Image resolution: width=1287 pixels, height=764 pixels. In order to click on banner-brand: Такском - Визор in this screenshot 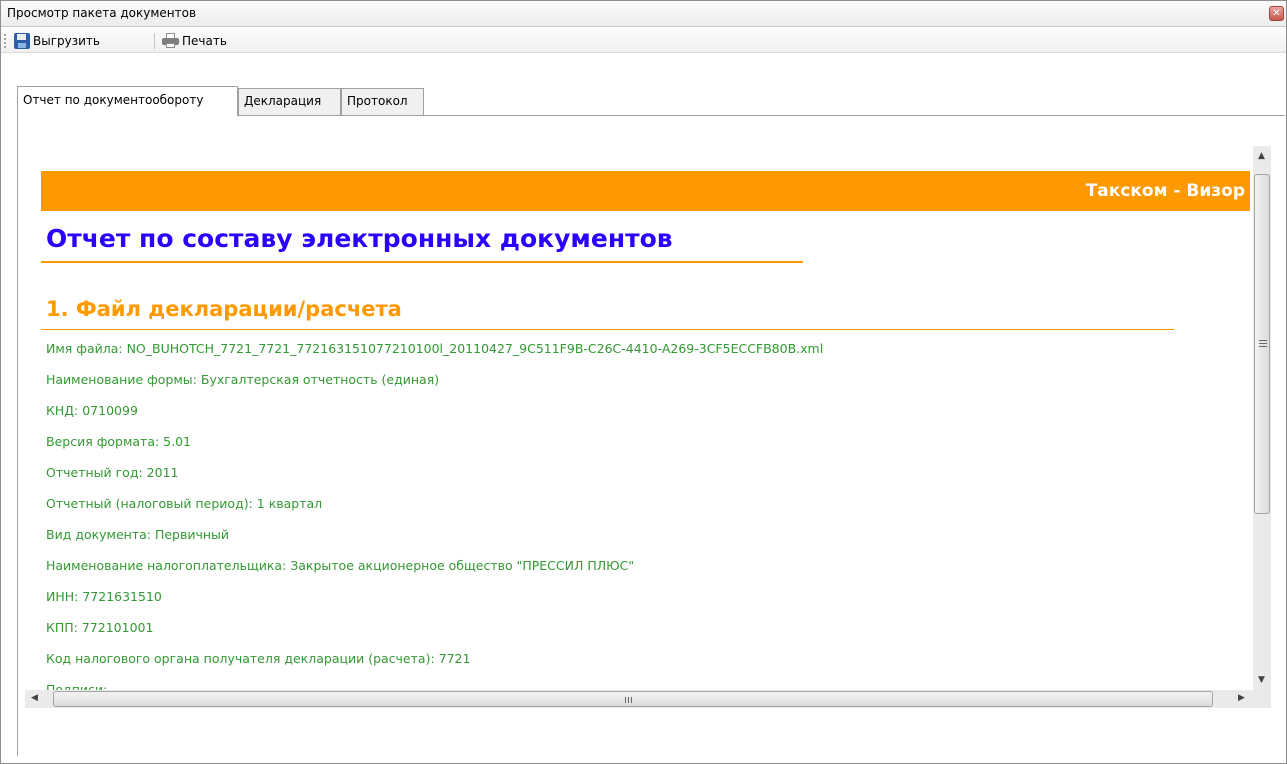, I will do `click(1165, 191)`.